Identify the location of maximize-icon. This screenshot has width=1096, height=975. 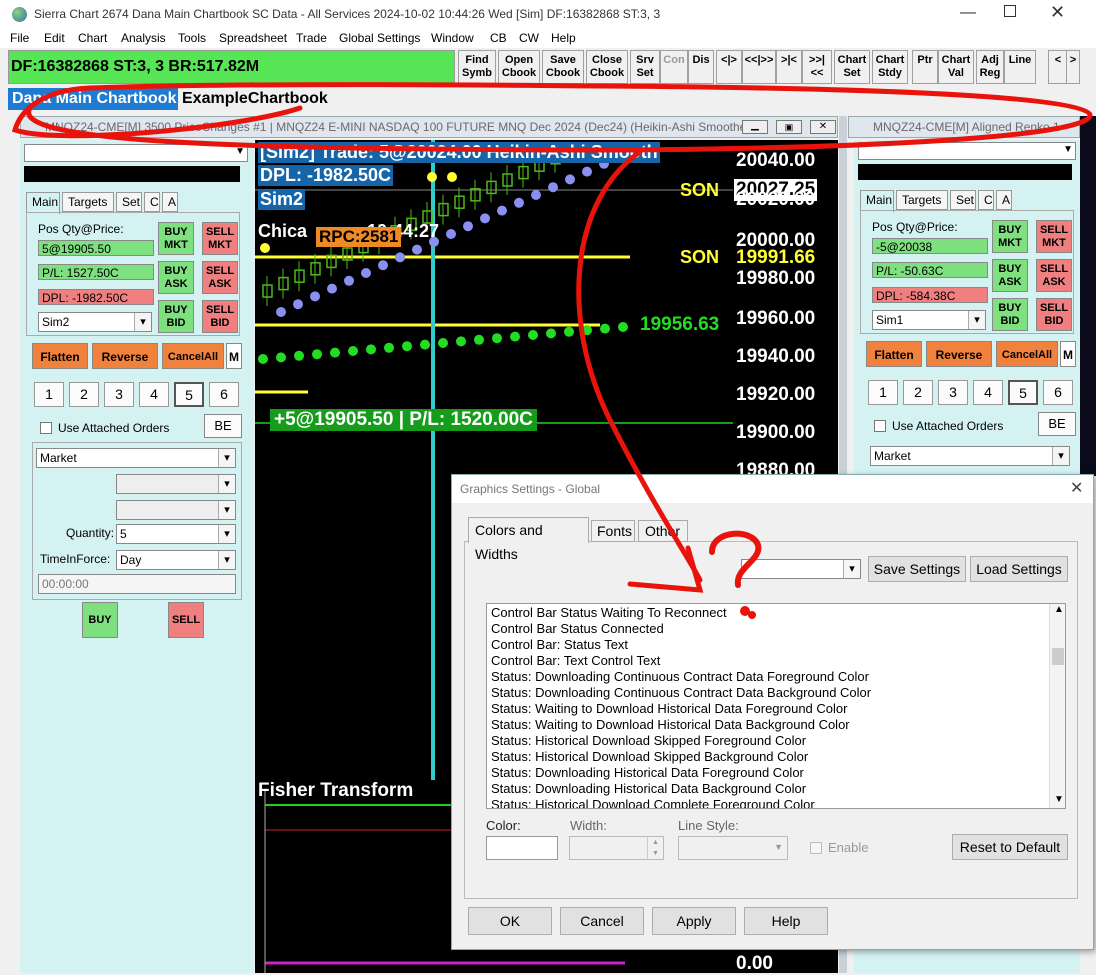
(1010, 11).